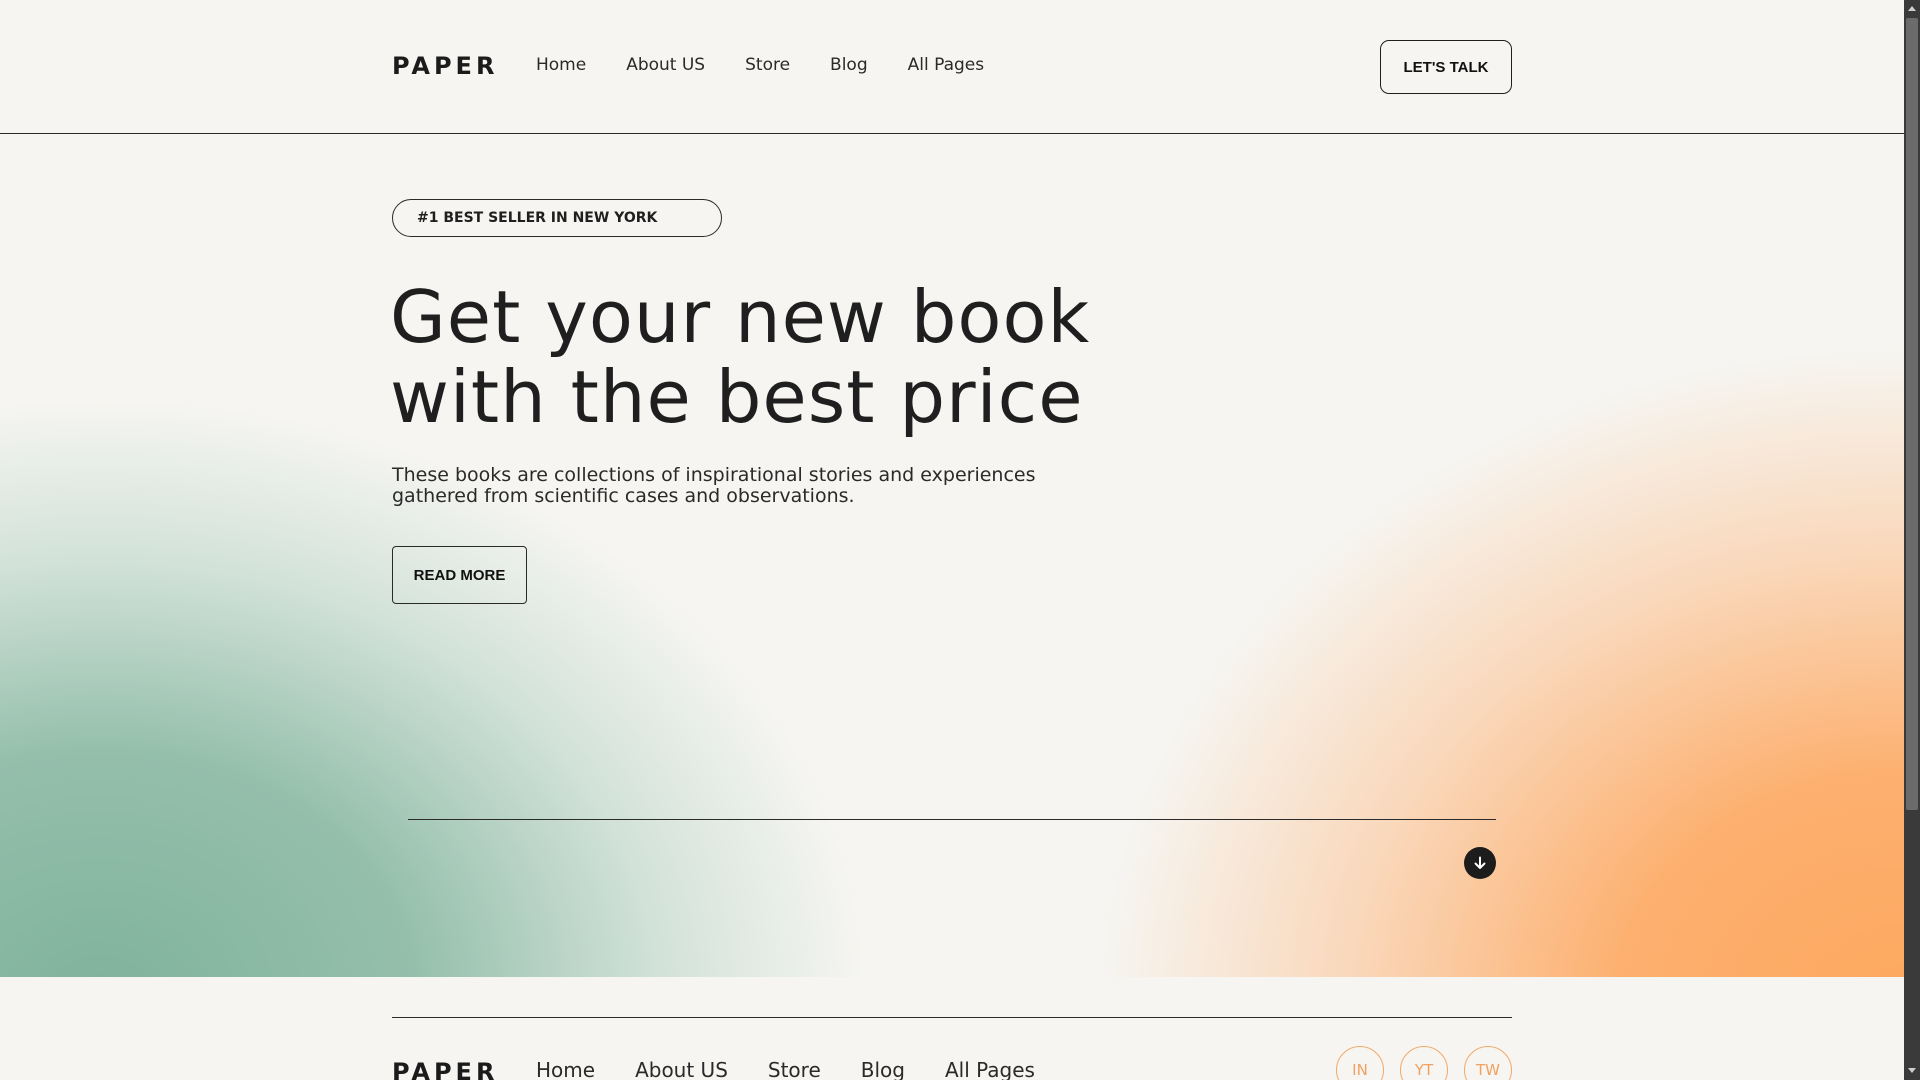 This screenshot has height=1080, width=1920. What do you see at coordinates (1912, 1070) in the screenshot?
I see `scroll-down-arrow-icon` at bounding box center [1912, 1070].